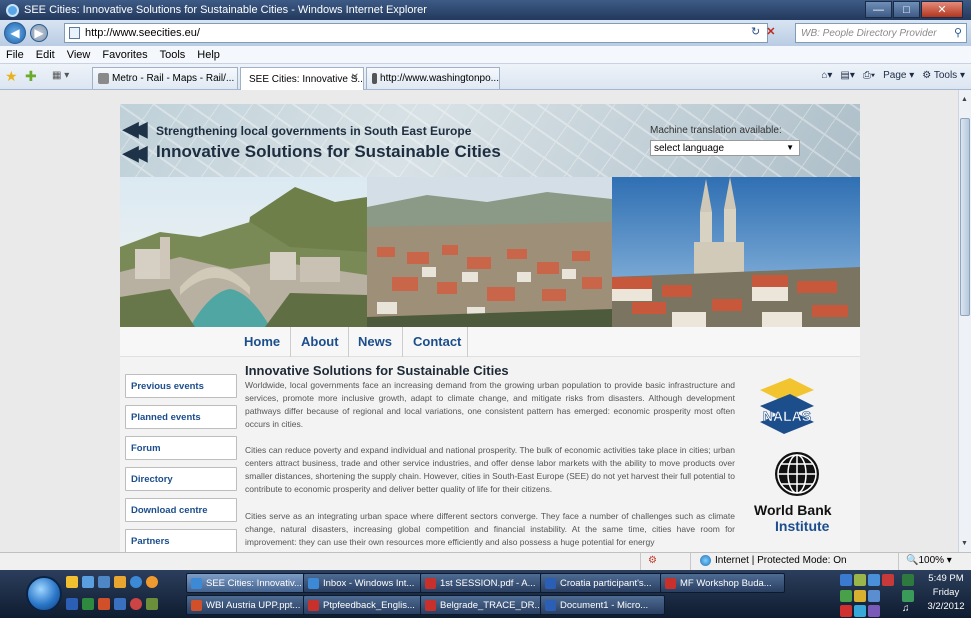 This screenshot has height=618, width=971. I want to click on refresh-icon: ↻, so click(755, 31).